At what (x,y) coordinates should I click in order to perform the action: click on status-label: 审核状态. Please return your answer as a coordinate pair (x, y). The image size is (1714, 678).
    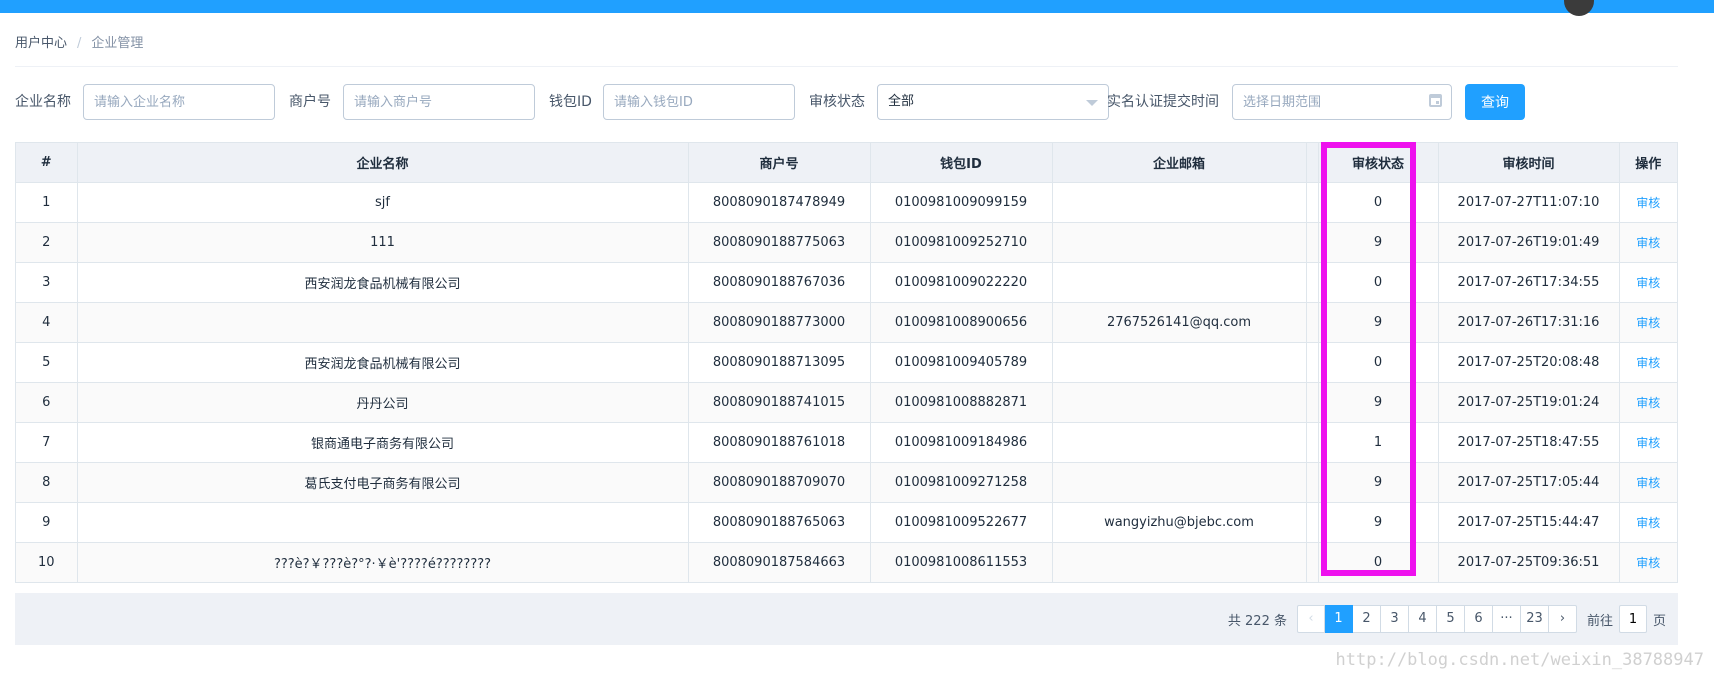
    Looking at the image, I should click on (837, 102).